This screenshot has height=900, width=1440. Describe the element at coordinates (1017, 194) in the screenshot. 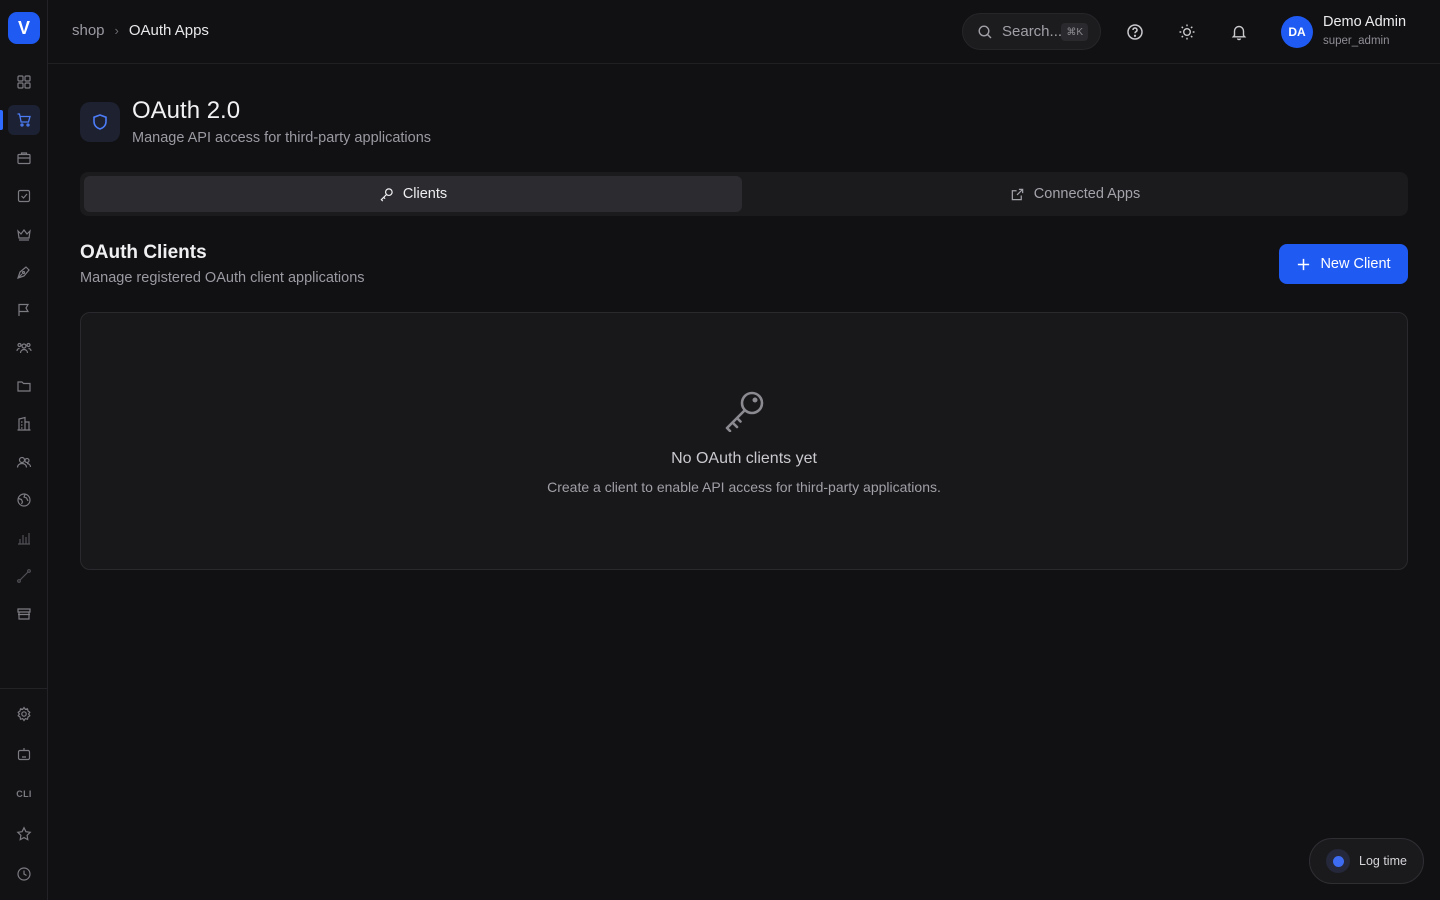

I see `external-link-icon` at that location.